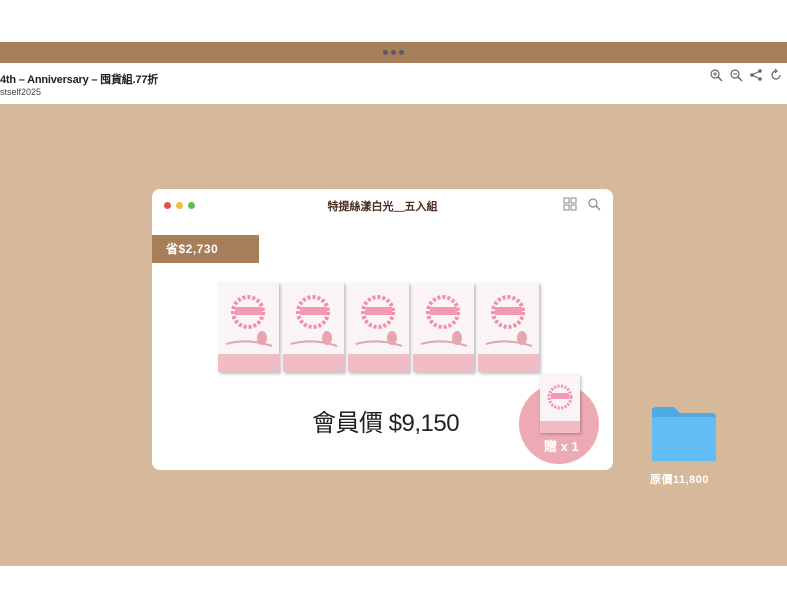 This screenshot has width=787, height=607. Describe the element at coordinates (393, 84) in the screenshot. I see `viewer-header: 4th – Anniversary – 囤貨組.77折 stself2025` at that location.